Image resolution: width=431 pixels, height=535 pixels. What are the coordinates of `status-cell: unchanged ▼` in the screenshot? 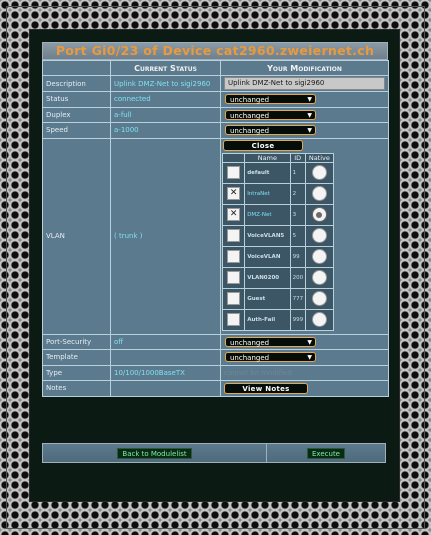 It's located at (304, 99).